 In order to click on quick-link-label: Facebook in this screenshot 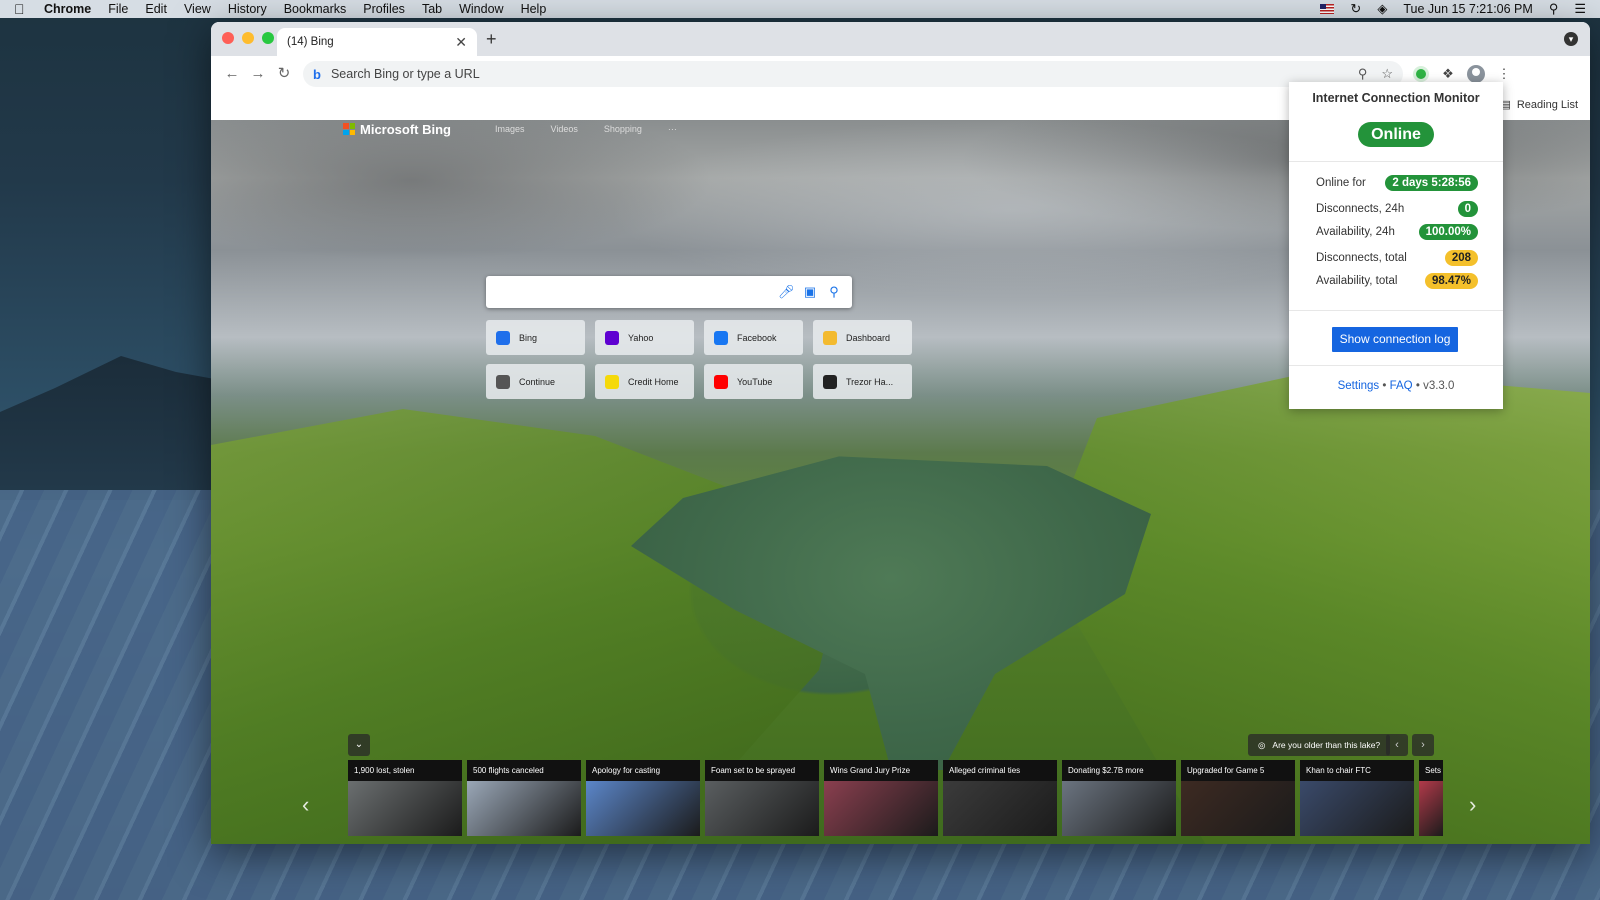, I will do `click(757, 337)`.